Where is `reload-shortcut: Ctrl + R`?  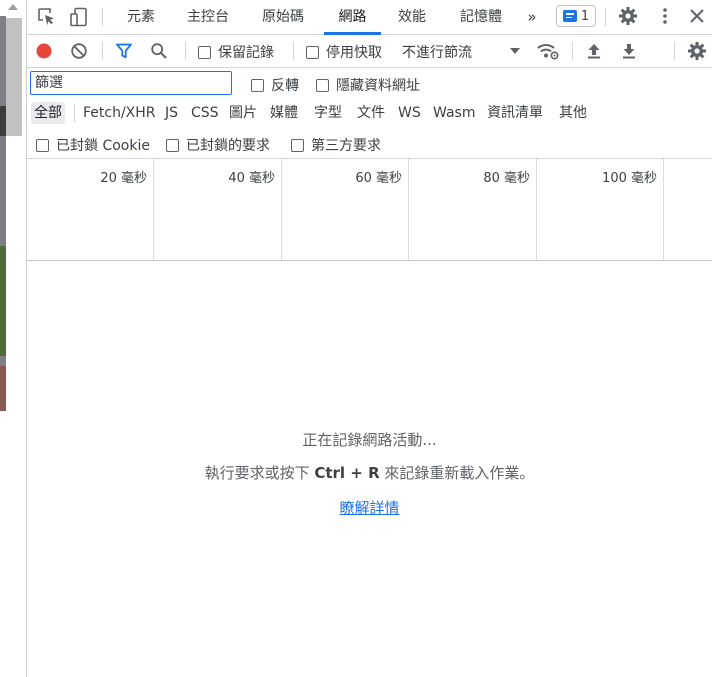
reload-shortcut: Ctrl + R is located at coordinates (347, 473).